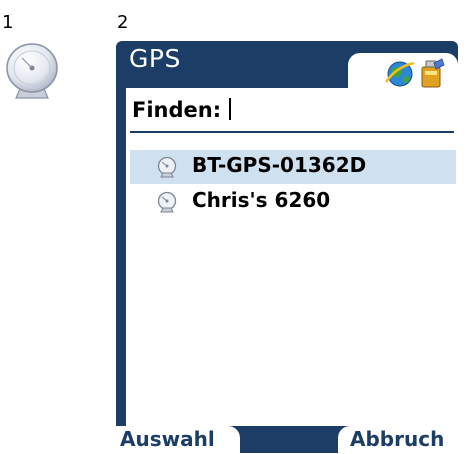  Describe the element at coordinates (399, 74) in the screenshot. I see `globe-icon` at that location.